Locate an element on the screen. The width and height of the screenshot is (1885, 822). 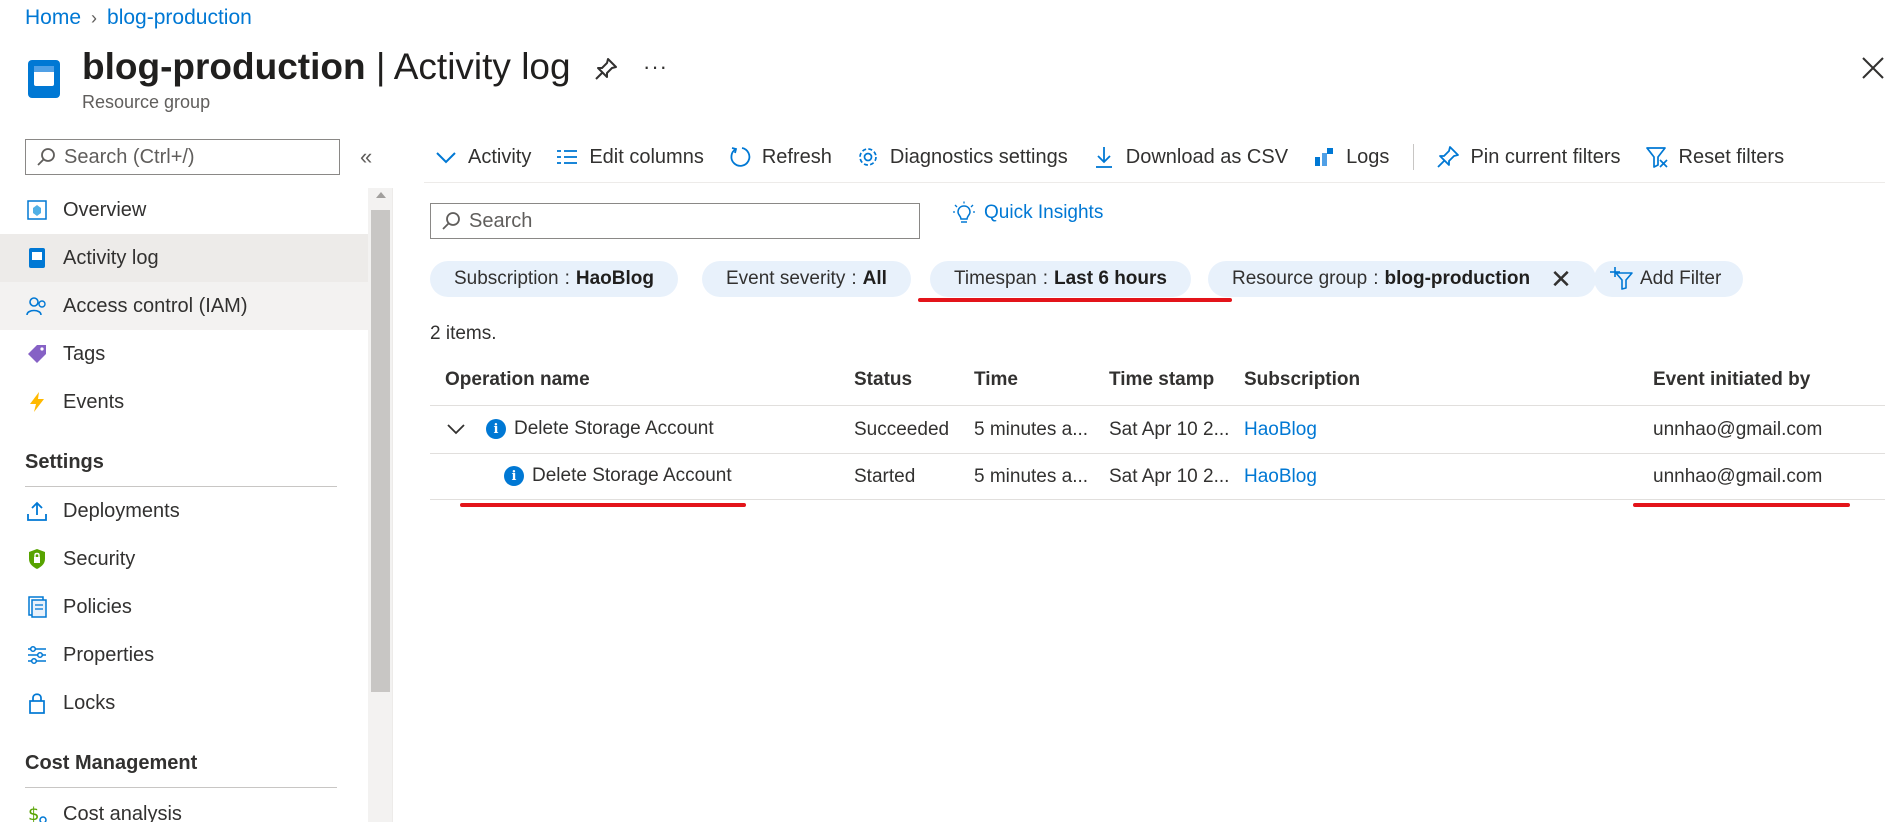
status-cell: Succeeded is located at coordinates (902, 429).